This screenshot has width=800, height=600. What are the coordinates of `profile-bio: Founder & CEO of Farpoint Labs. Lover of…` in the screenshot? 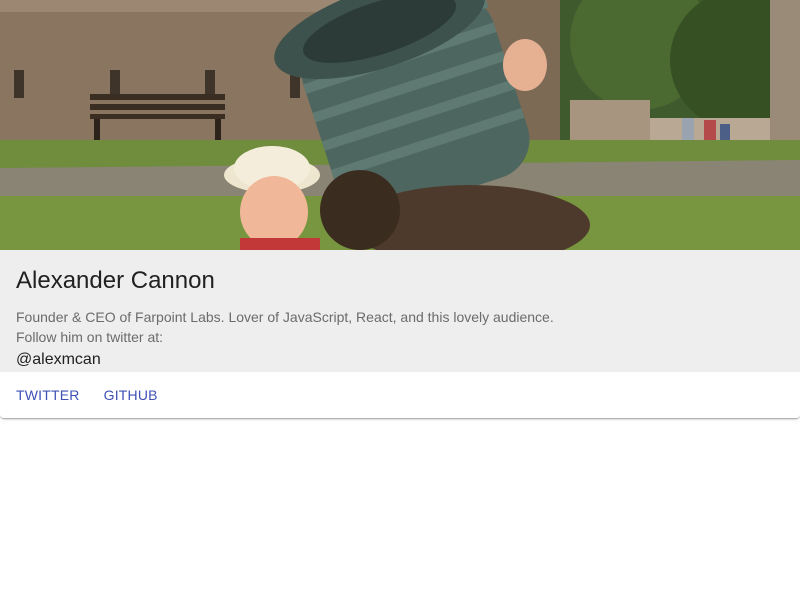 It's located at (316, 327).